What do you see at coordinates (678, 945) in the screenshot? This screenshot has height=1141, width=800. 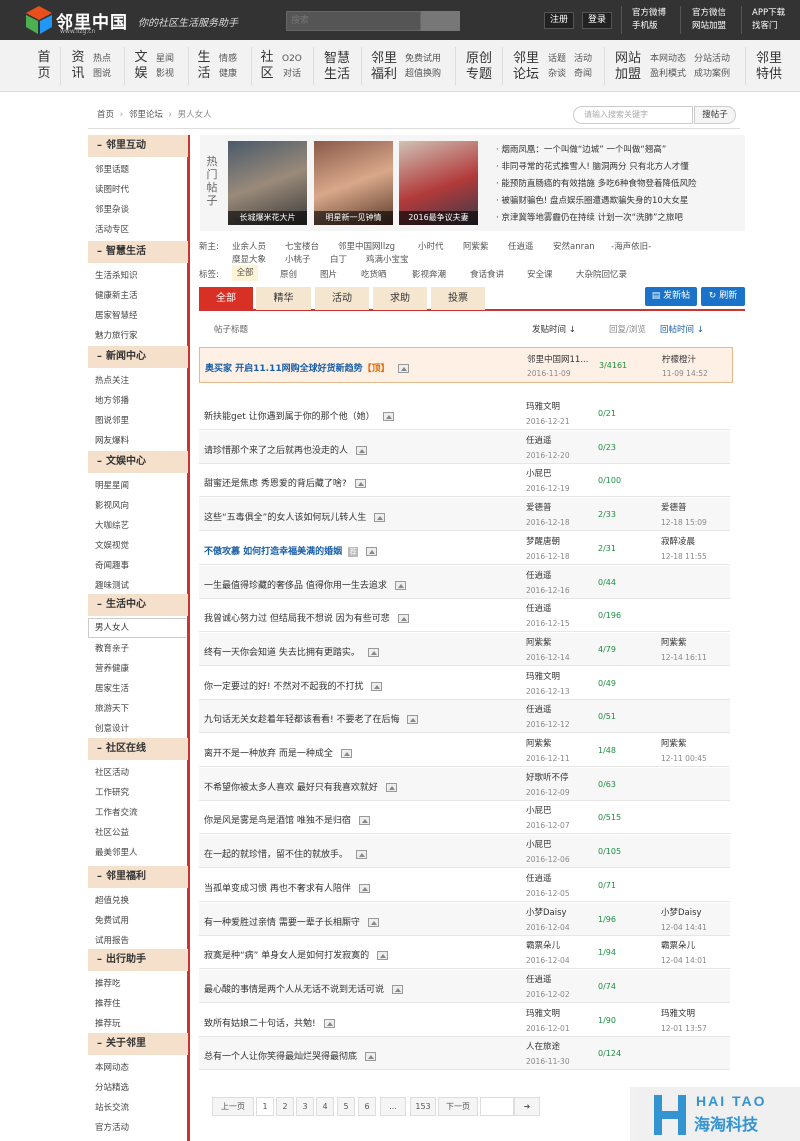 I see `last-replier: 霸票朵儿` at bounding box center [678, 945].